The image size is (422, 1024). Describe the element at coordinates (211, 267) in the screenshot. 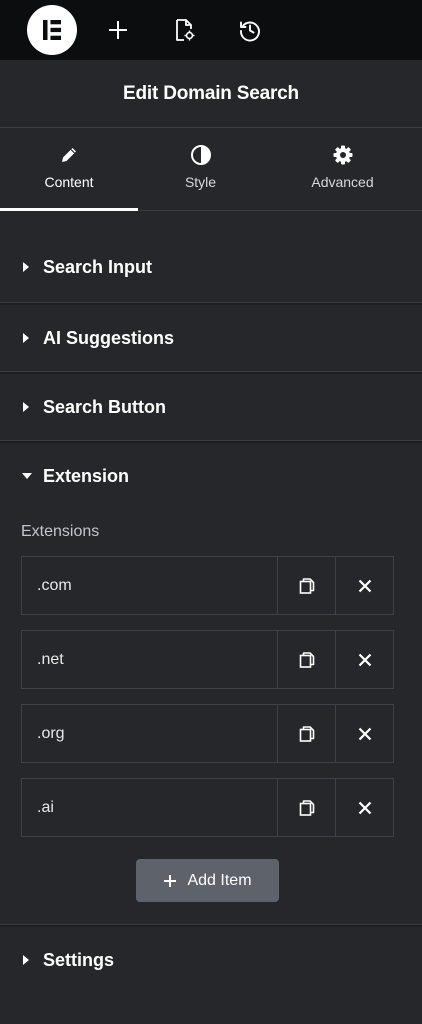

I see `section-search-input: Search Input` at that location.